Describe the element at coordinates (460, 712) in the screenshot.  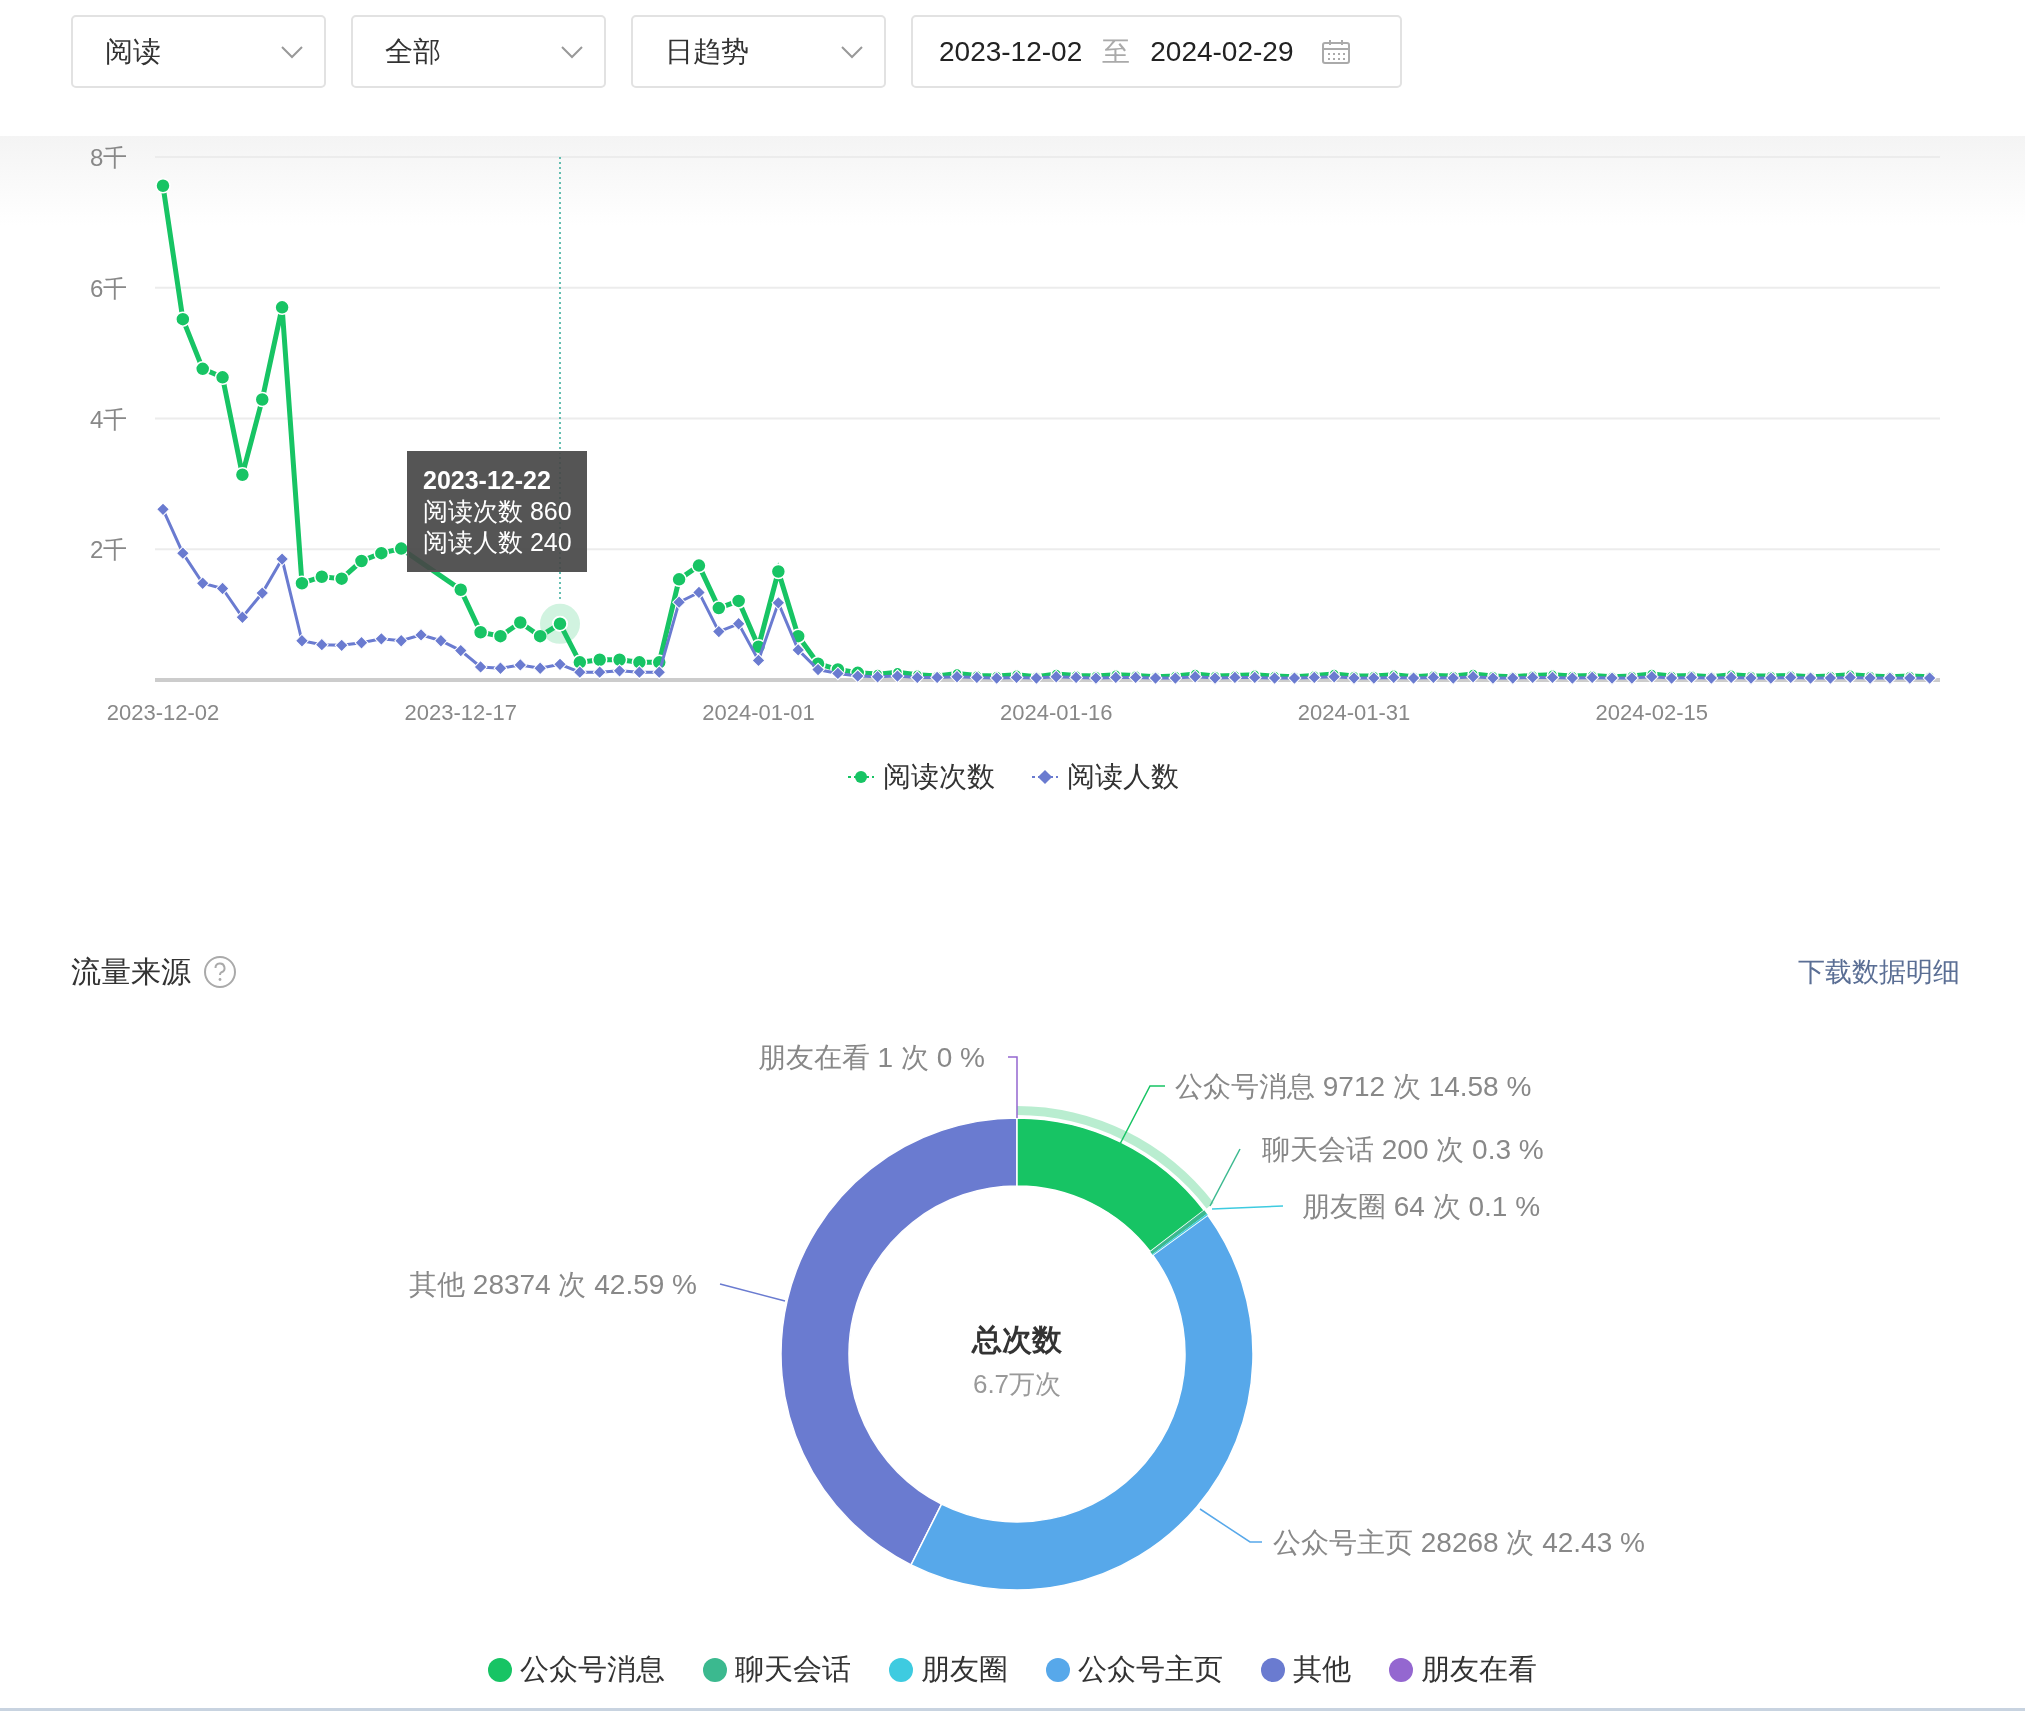
I see `axis-label: 2023-12-17` at that location.